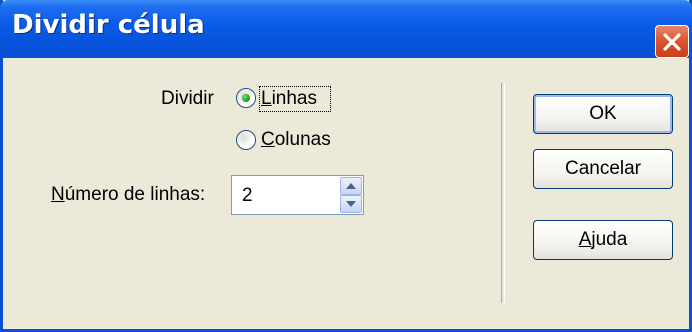  What do you see at coordinates (128, 194) in the screenshot?
I see `numero-linhas-label: Número de linhas:` at bounding box center [128, 194].